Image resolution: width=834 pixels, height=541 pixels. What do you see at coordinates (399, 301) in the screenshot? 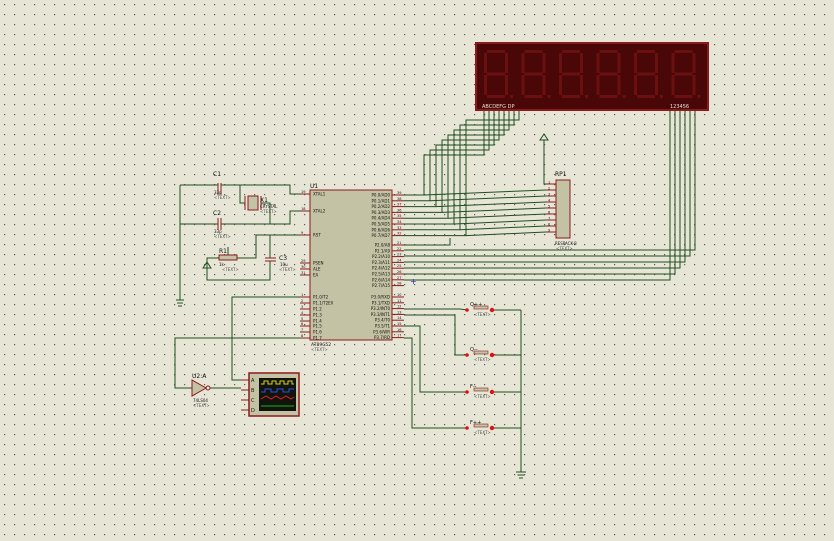
I see `pin-number: 11` at bounding box center [399, 301].